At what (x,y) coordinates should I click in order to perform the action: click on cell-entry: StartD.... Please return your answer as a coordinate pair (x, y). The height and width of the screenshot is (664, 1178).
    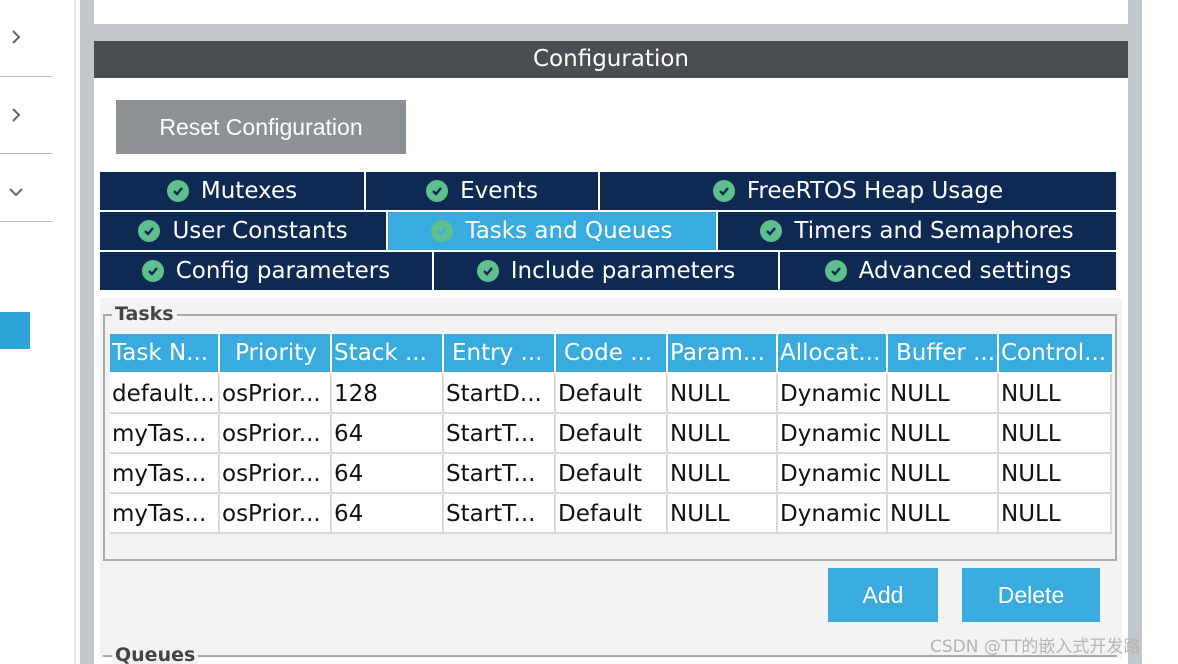
    Looking at the image, I should click on (500, 394).